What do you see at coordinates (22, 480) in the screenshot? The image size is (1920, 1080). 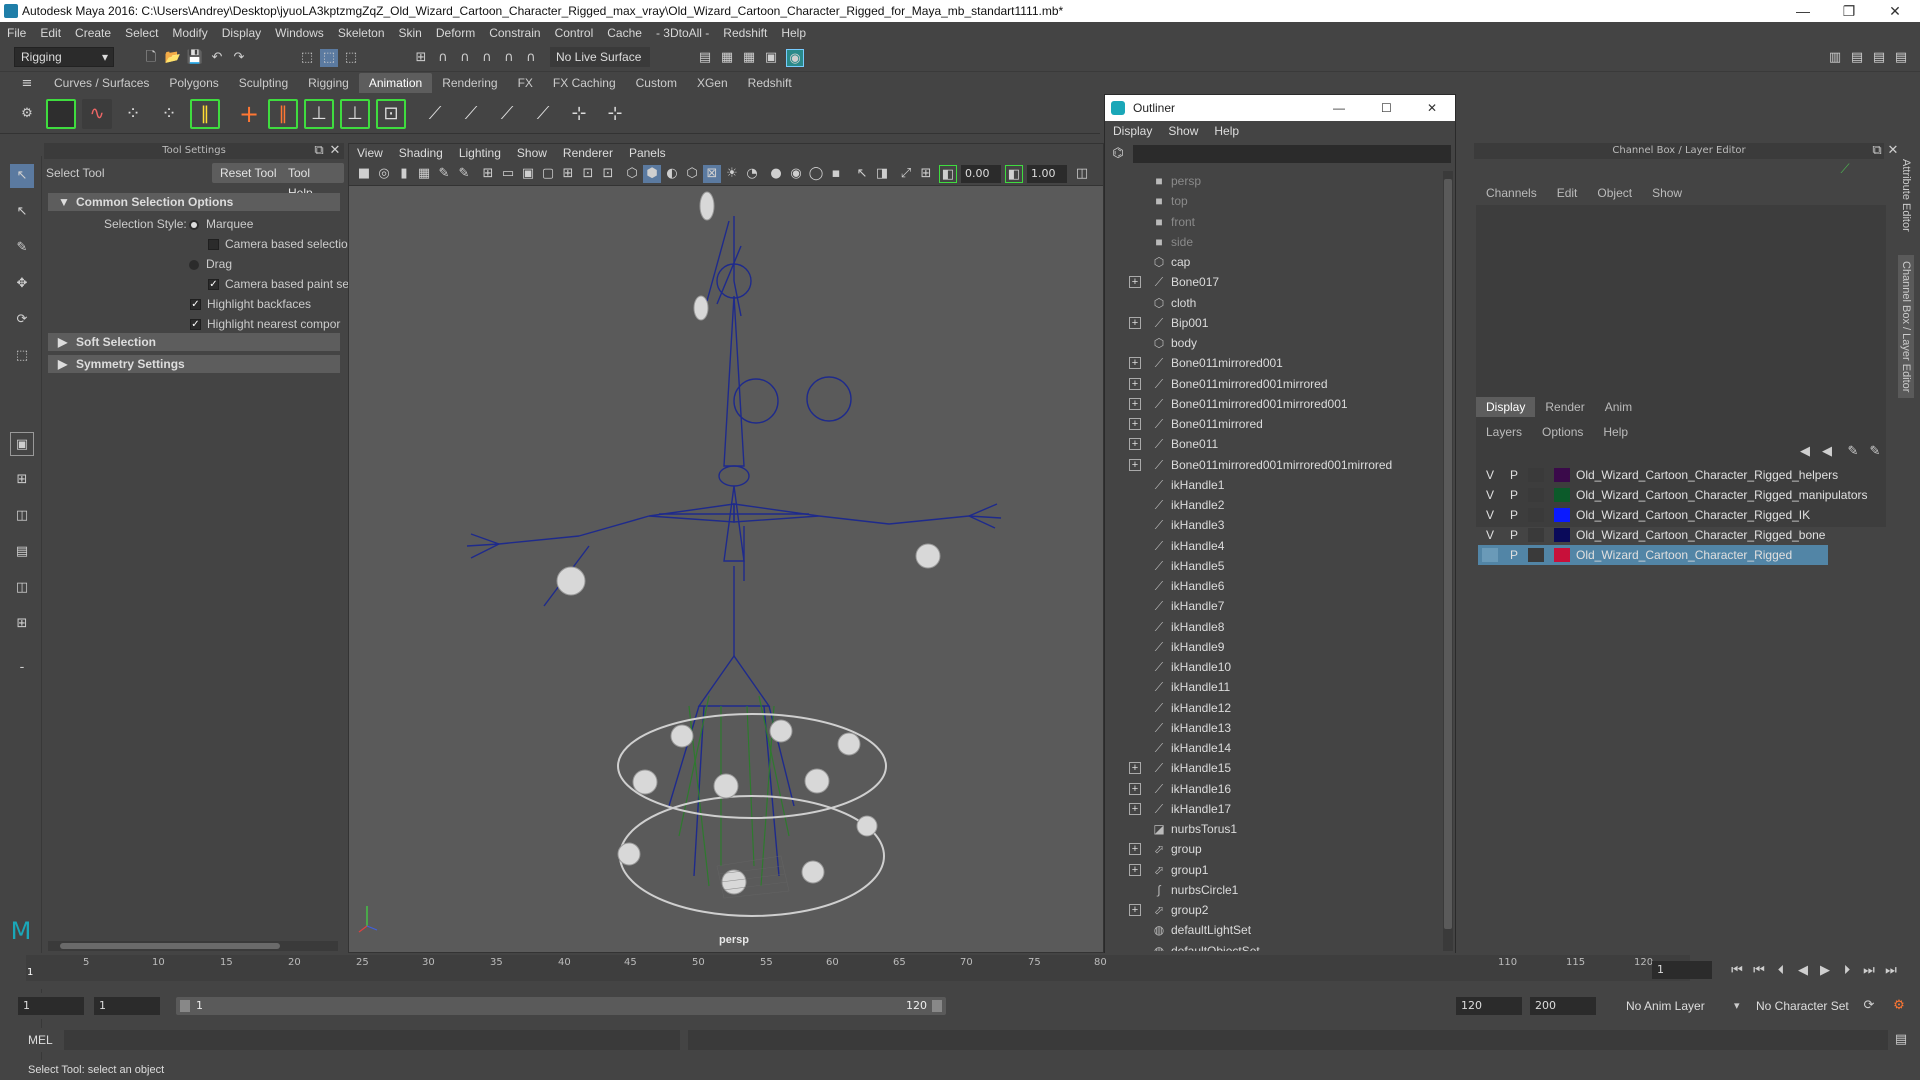 I see `four-view-icon: ⊞` at bounding box center [22, 480].